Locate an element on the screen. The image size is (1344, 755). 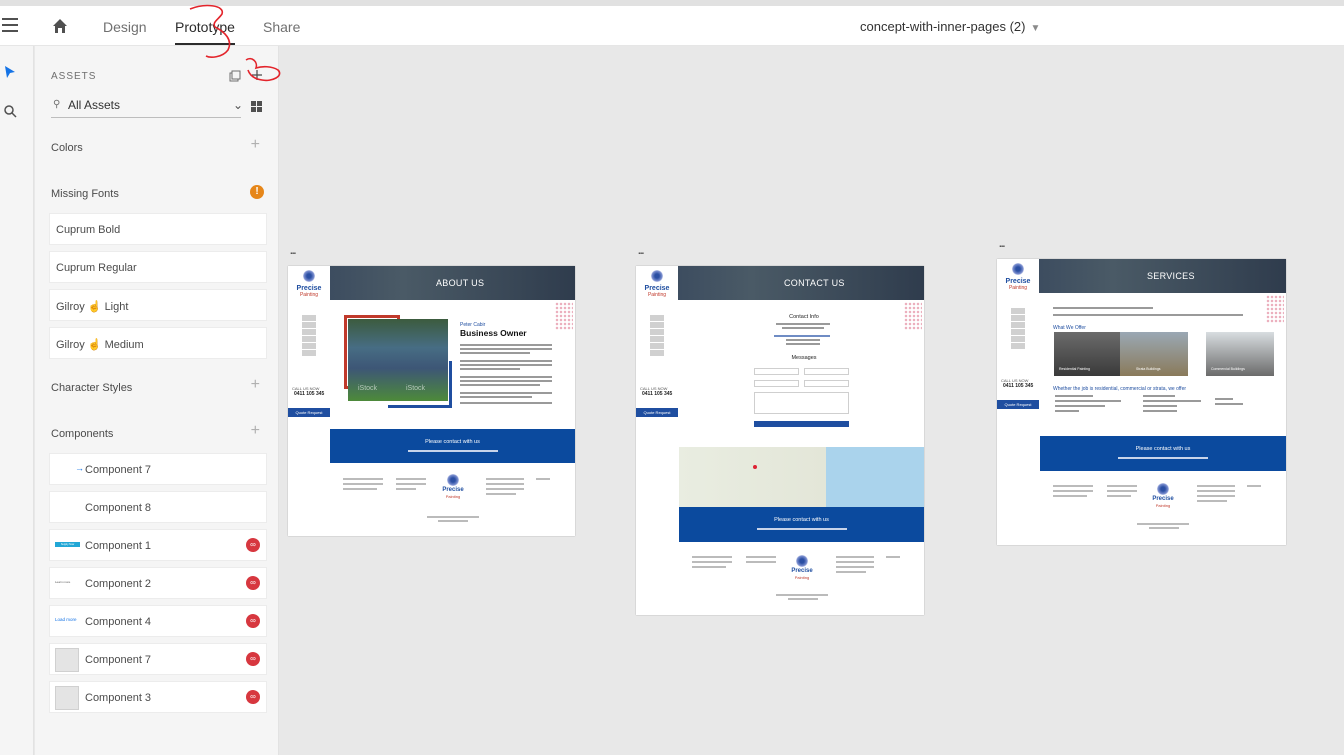
component-item: Learn more Component 2 ∞ is located at coordinates (158, 583).